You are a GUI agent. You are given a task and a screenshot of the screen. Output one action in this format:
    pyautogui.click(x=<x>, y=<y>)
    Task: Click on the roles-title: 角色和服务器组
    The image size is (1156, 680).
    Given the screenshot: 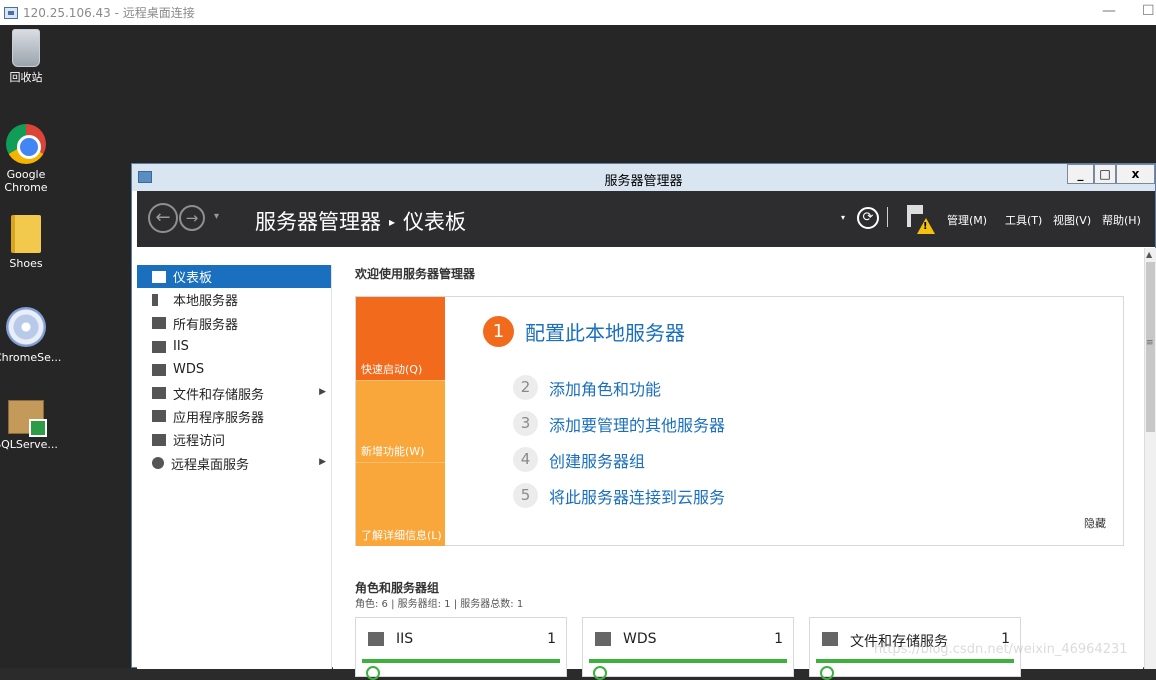 What is the action you would take?
    pyautogui.click(x=397, y=588)
    